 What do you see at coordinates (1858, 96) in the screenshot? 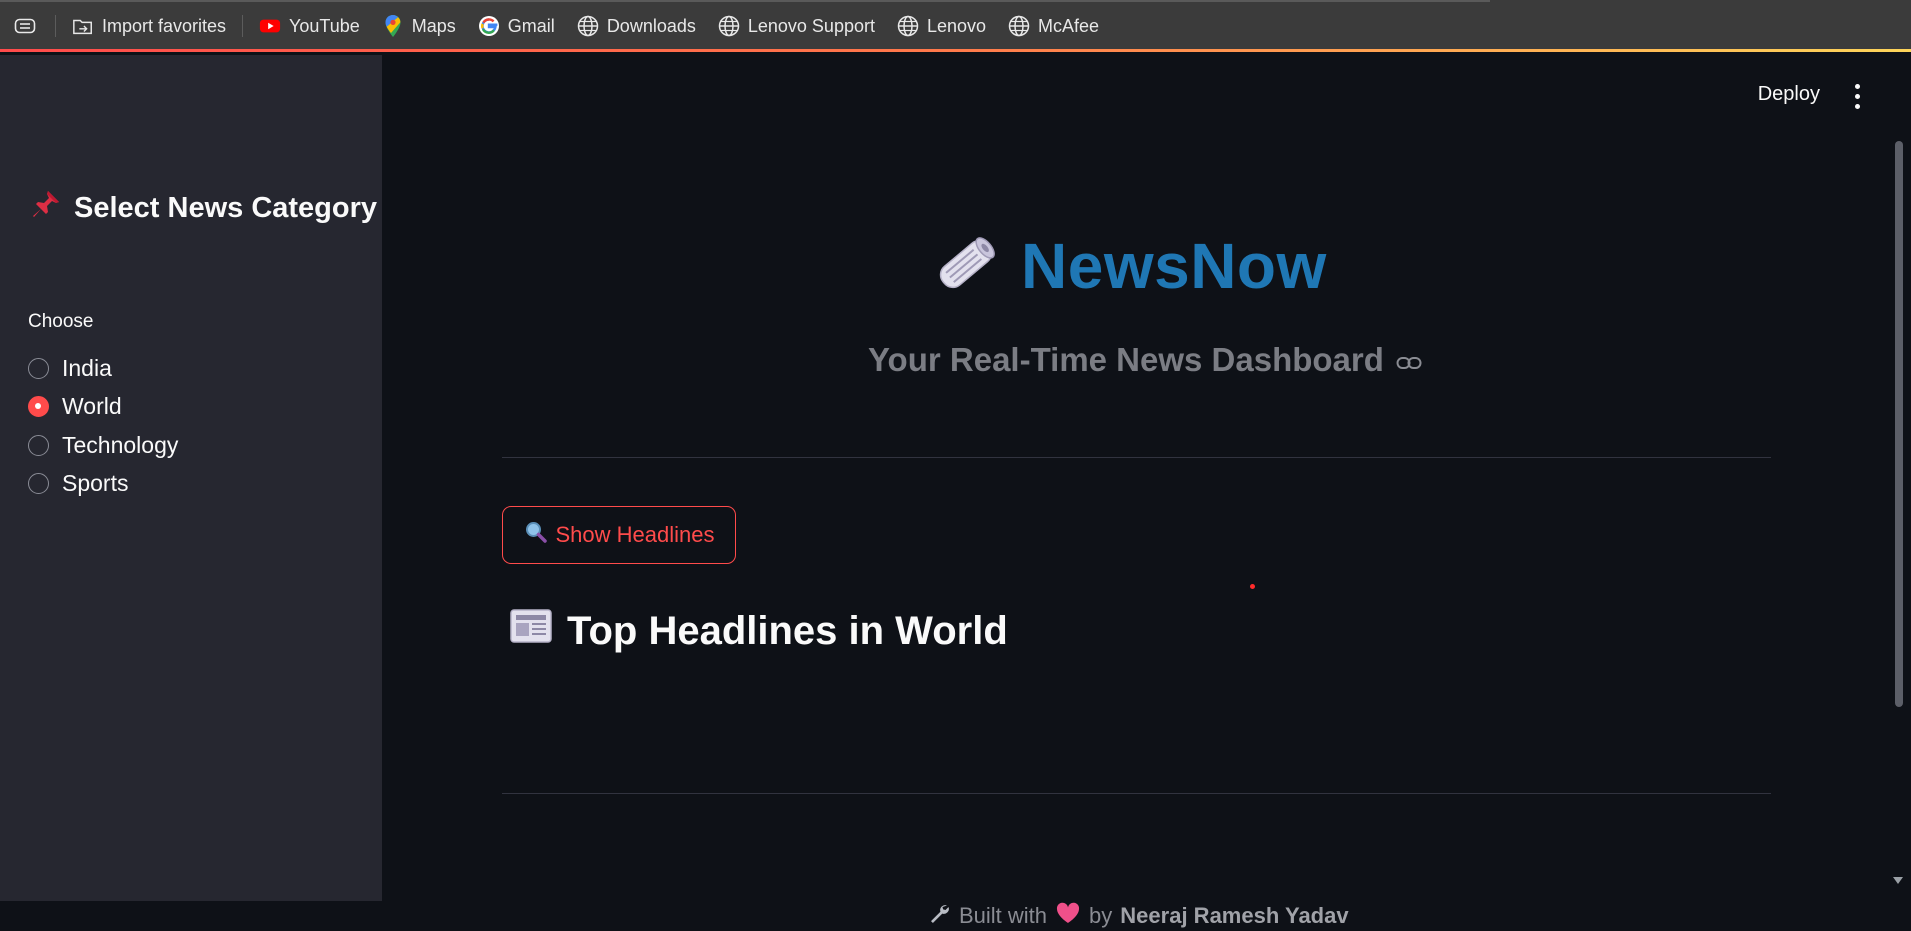
I see `main-menu-kebab-icon` at bounding box center [1858, 96].